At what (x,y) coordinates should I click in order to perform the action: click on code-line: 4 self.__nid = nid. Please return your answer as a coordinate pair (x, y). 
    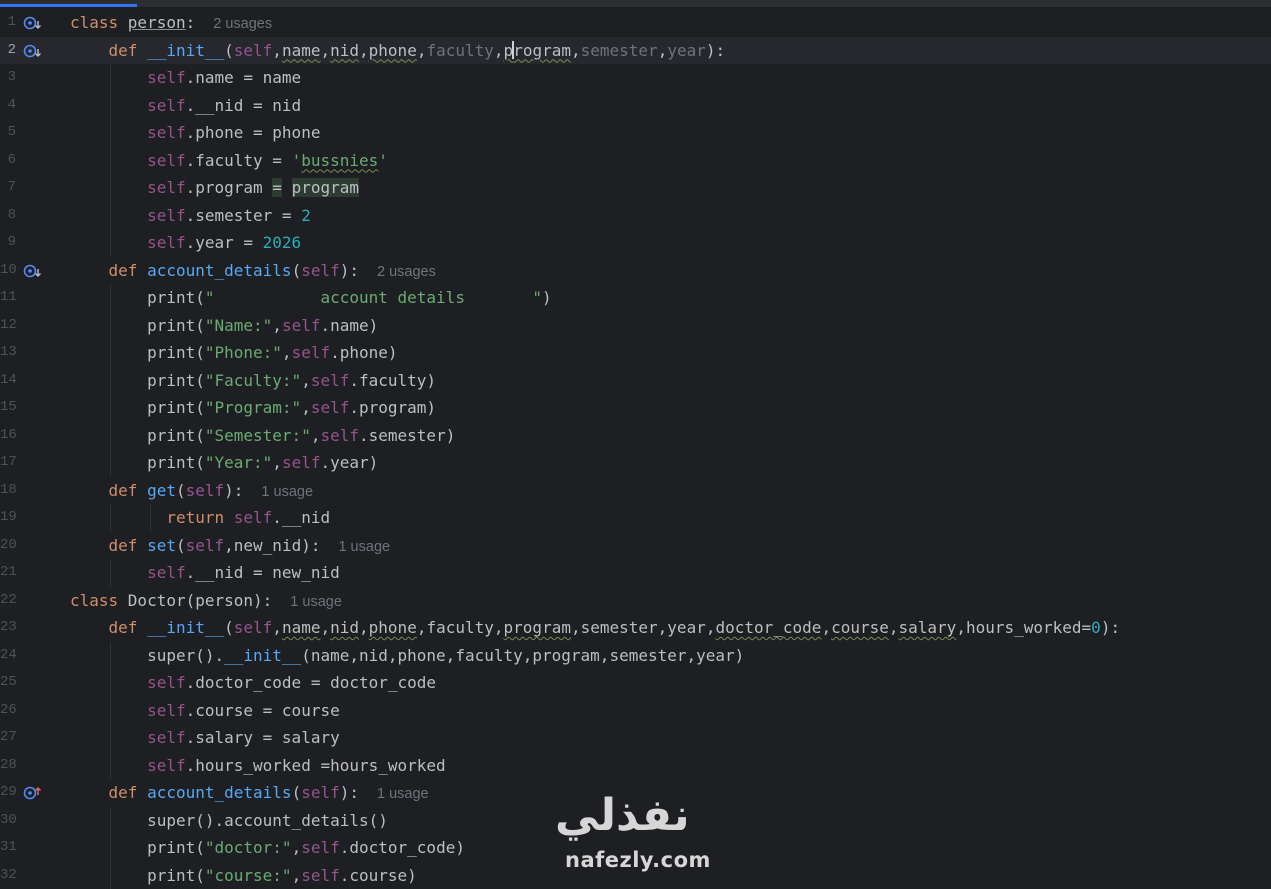
    Looking at the image, I should click on (635, 106).